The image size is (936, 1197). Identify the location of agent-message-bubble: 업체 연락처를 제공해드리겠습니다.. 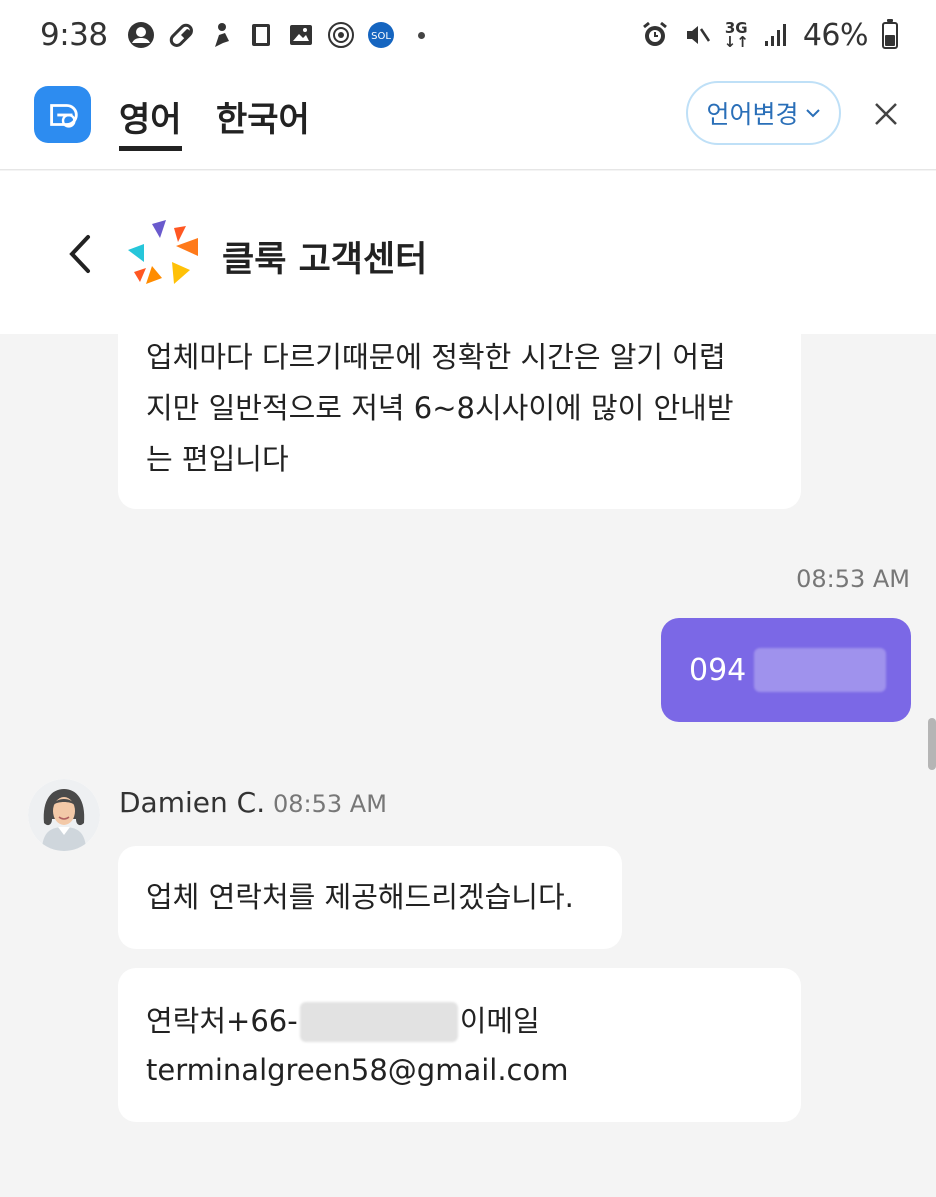
(370, 897).